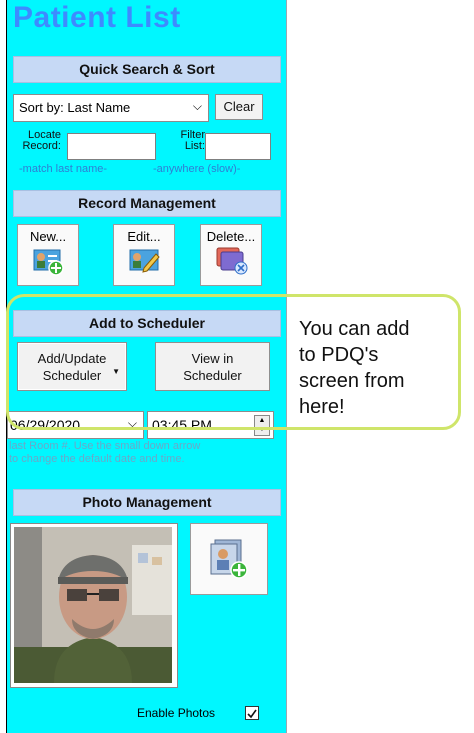 This screenshot has height=733, width=474. Describe the element at coordinates (239, 107) in the screenshot. I see `clear-button: Clear` at that location.